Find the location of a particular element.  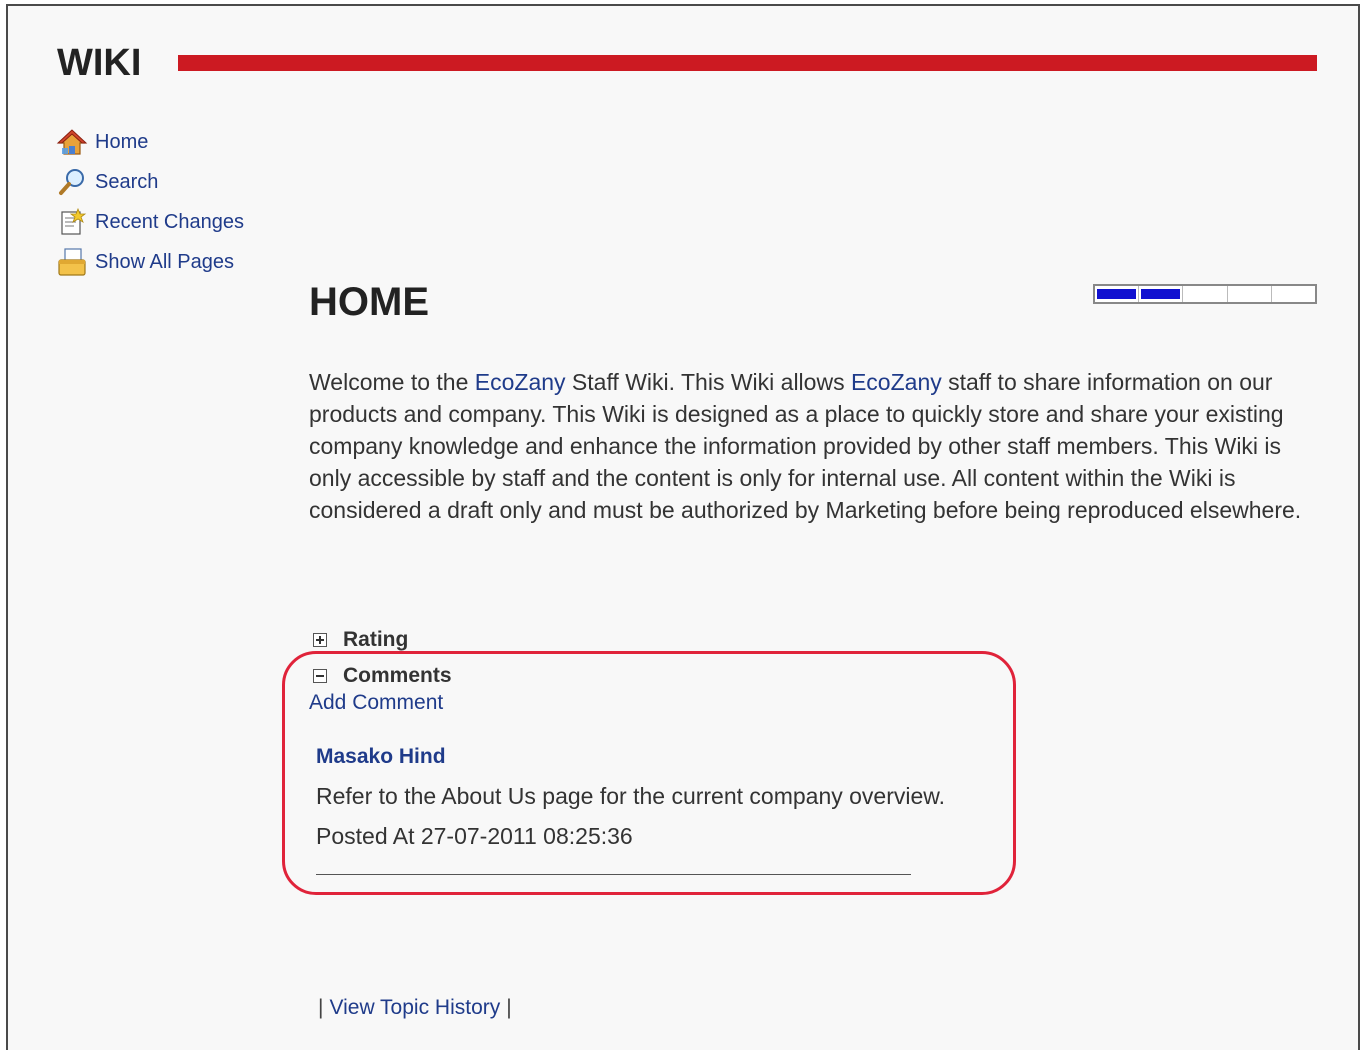

recent-changes-icon is located at coordinates (73, 222).